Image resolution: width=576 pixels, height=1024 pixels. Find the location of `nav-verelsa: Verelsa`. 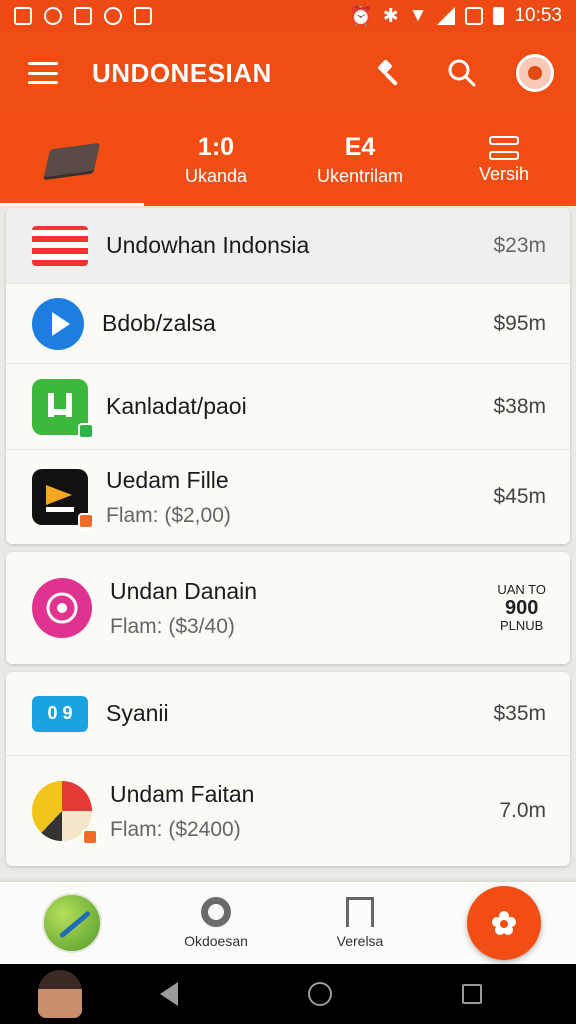

nav-verelsa: Verelsa is located at coordinates (360, 923).